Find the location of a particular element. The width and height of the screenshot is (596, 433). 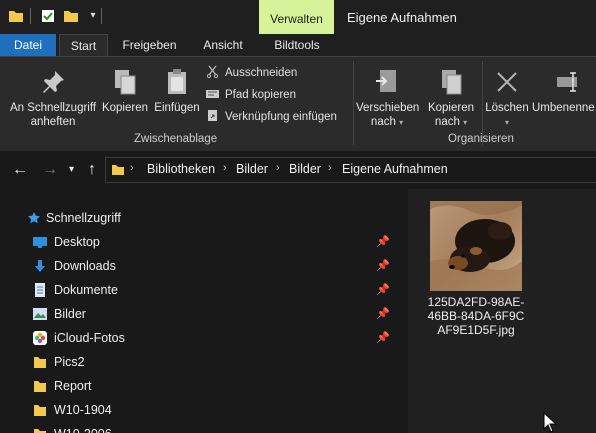

document-icon is located at coordinates (40, 290).